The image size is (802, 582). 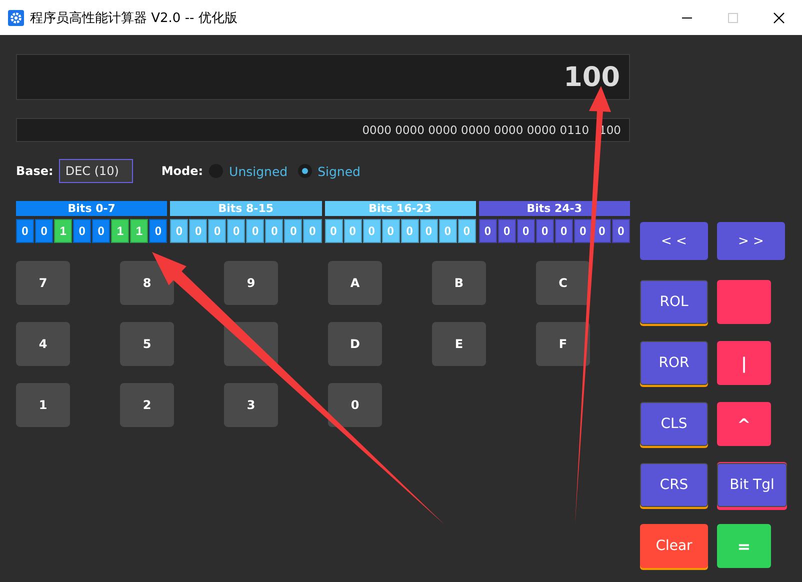 I want to click on key-button: C, so click(x=563, y=283).